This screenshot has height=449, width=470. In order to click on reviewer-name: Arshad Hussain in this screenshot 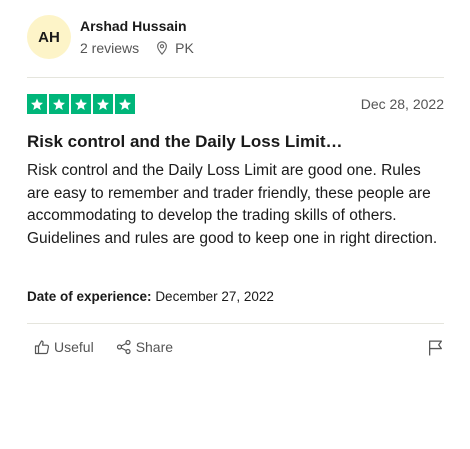, I will do `click(133, 26)`.